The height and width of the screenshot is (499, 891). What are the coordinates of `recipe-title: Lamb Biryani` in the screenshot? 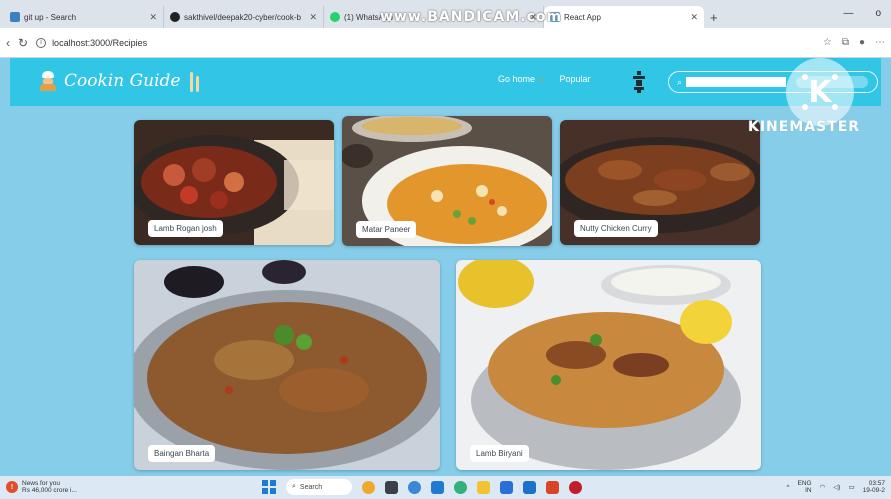 It's located at (499, 453).